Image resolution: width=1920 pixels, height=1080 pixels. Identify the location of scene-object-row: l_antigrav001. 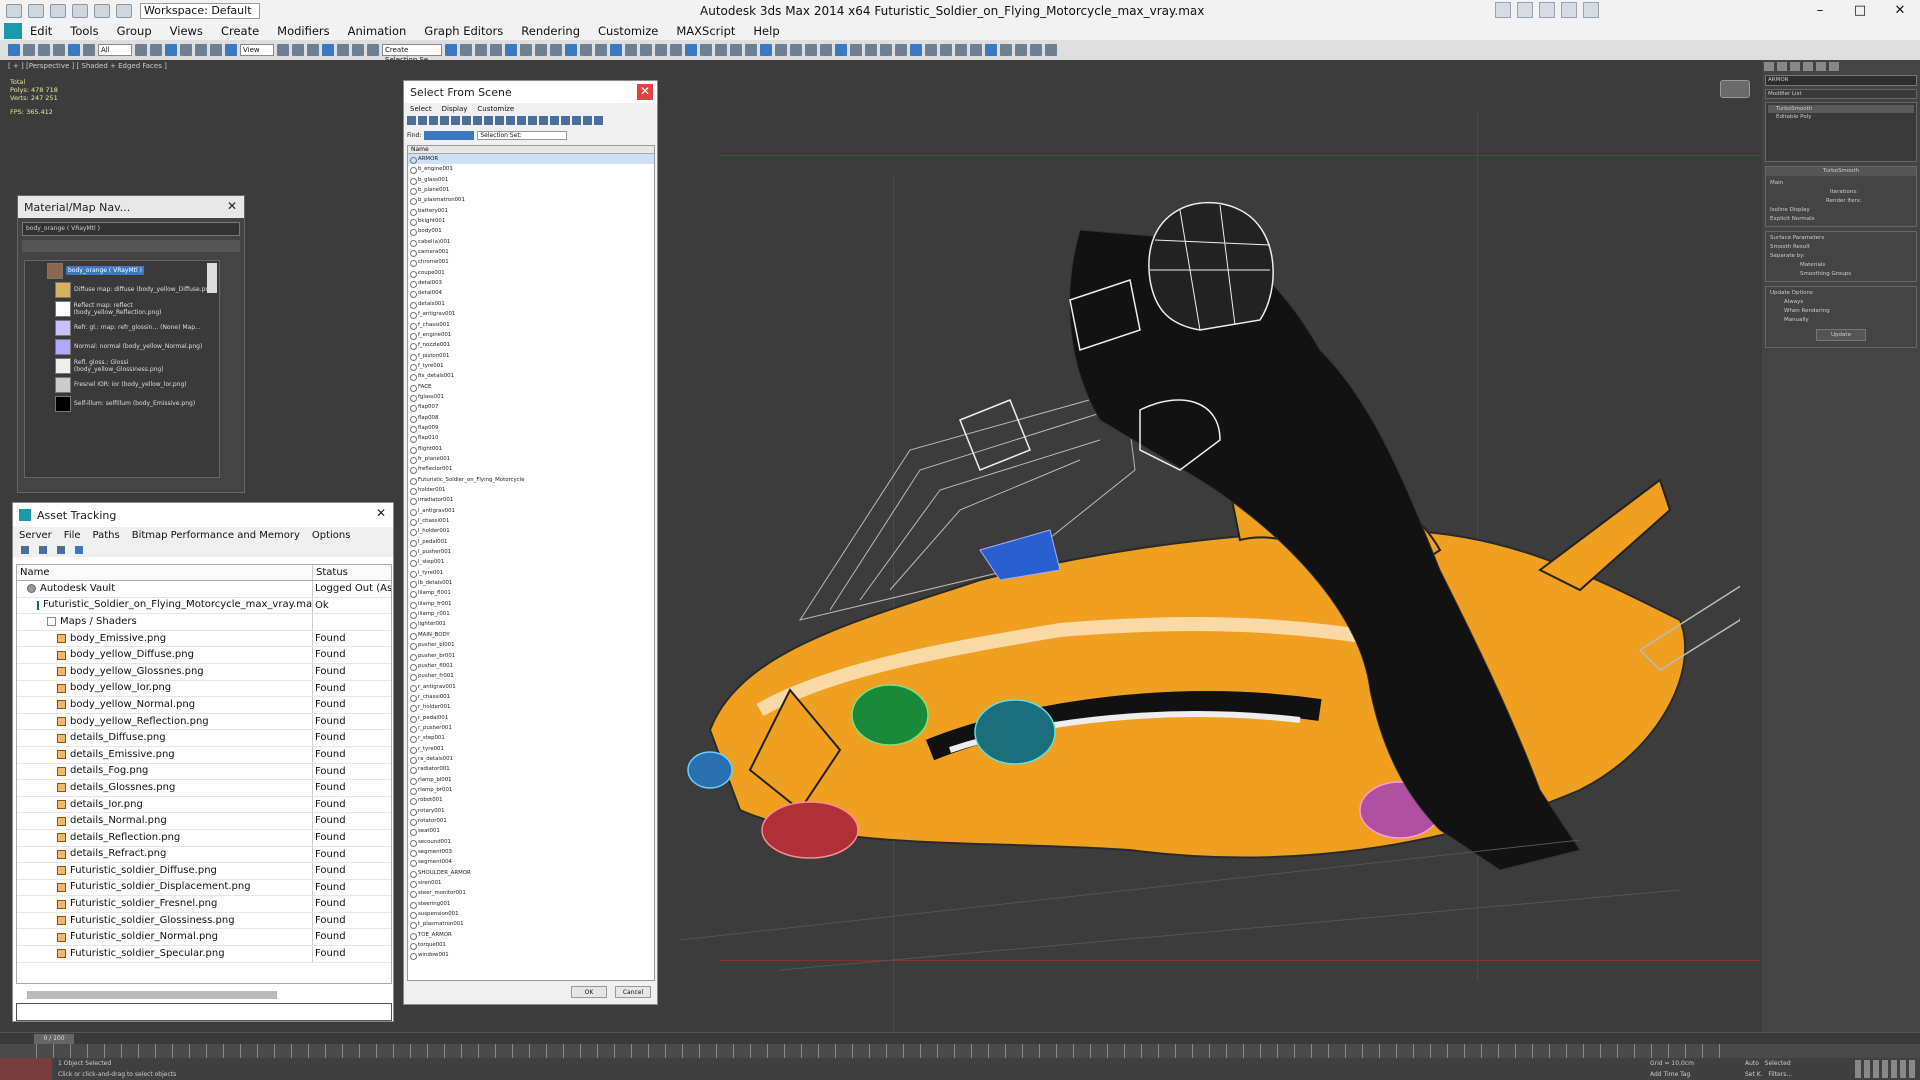
(531, 511).